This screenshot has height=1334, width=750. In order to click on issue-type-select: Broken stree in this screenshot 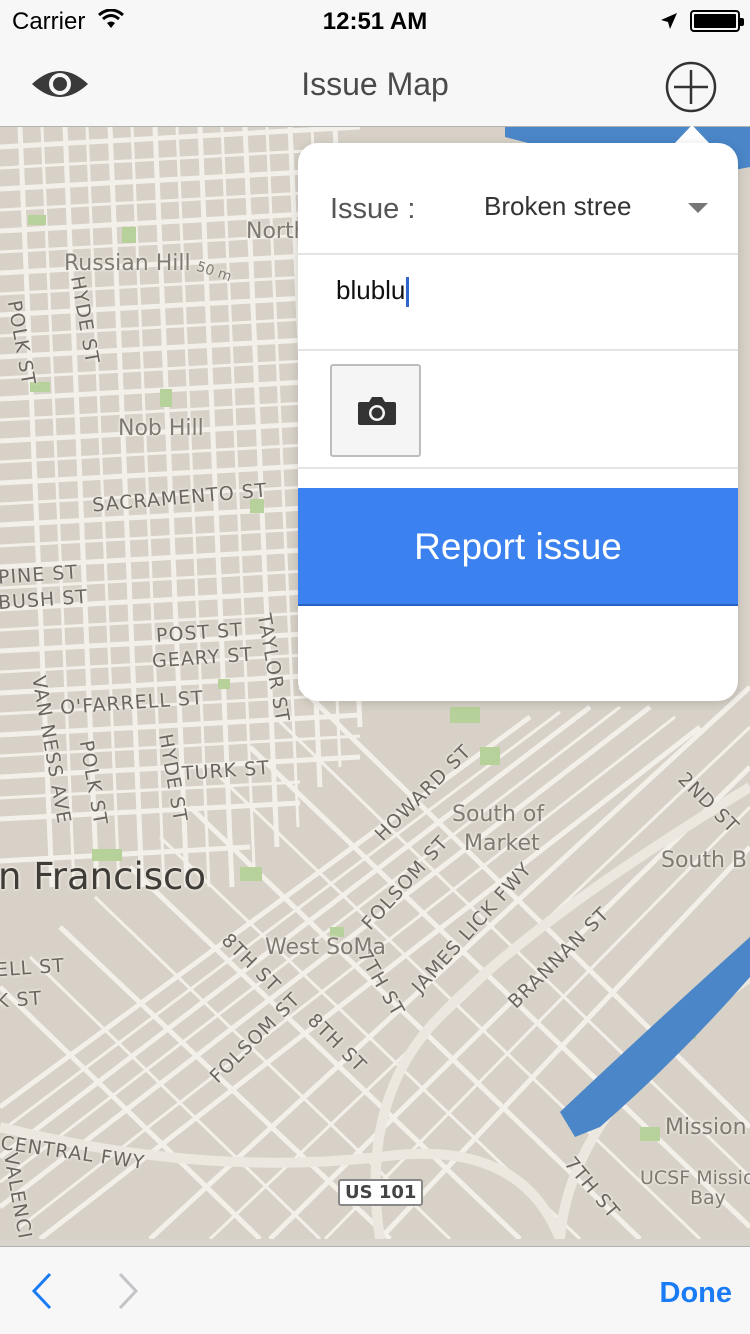, I will do `click(604, 211)`.